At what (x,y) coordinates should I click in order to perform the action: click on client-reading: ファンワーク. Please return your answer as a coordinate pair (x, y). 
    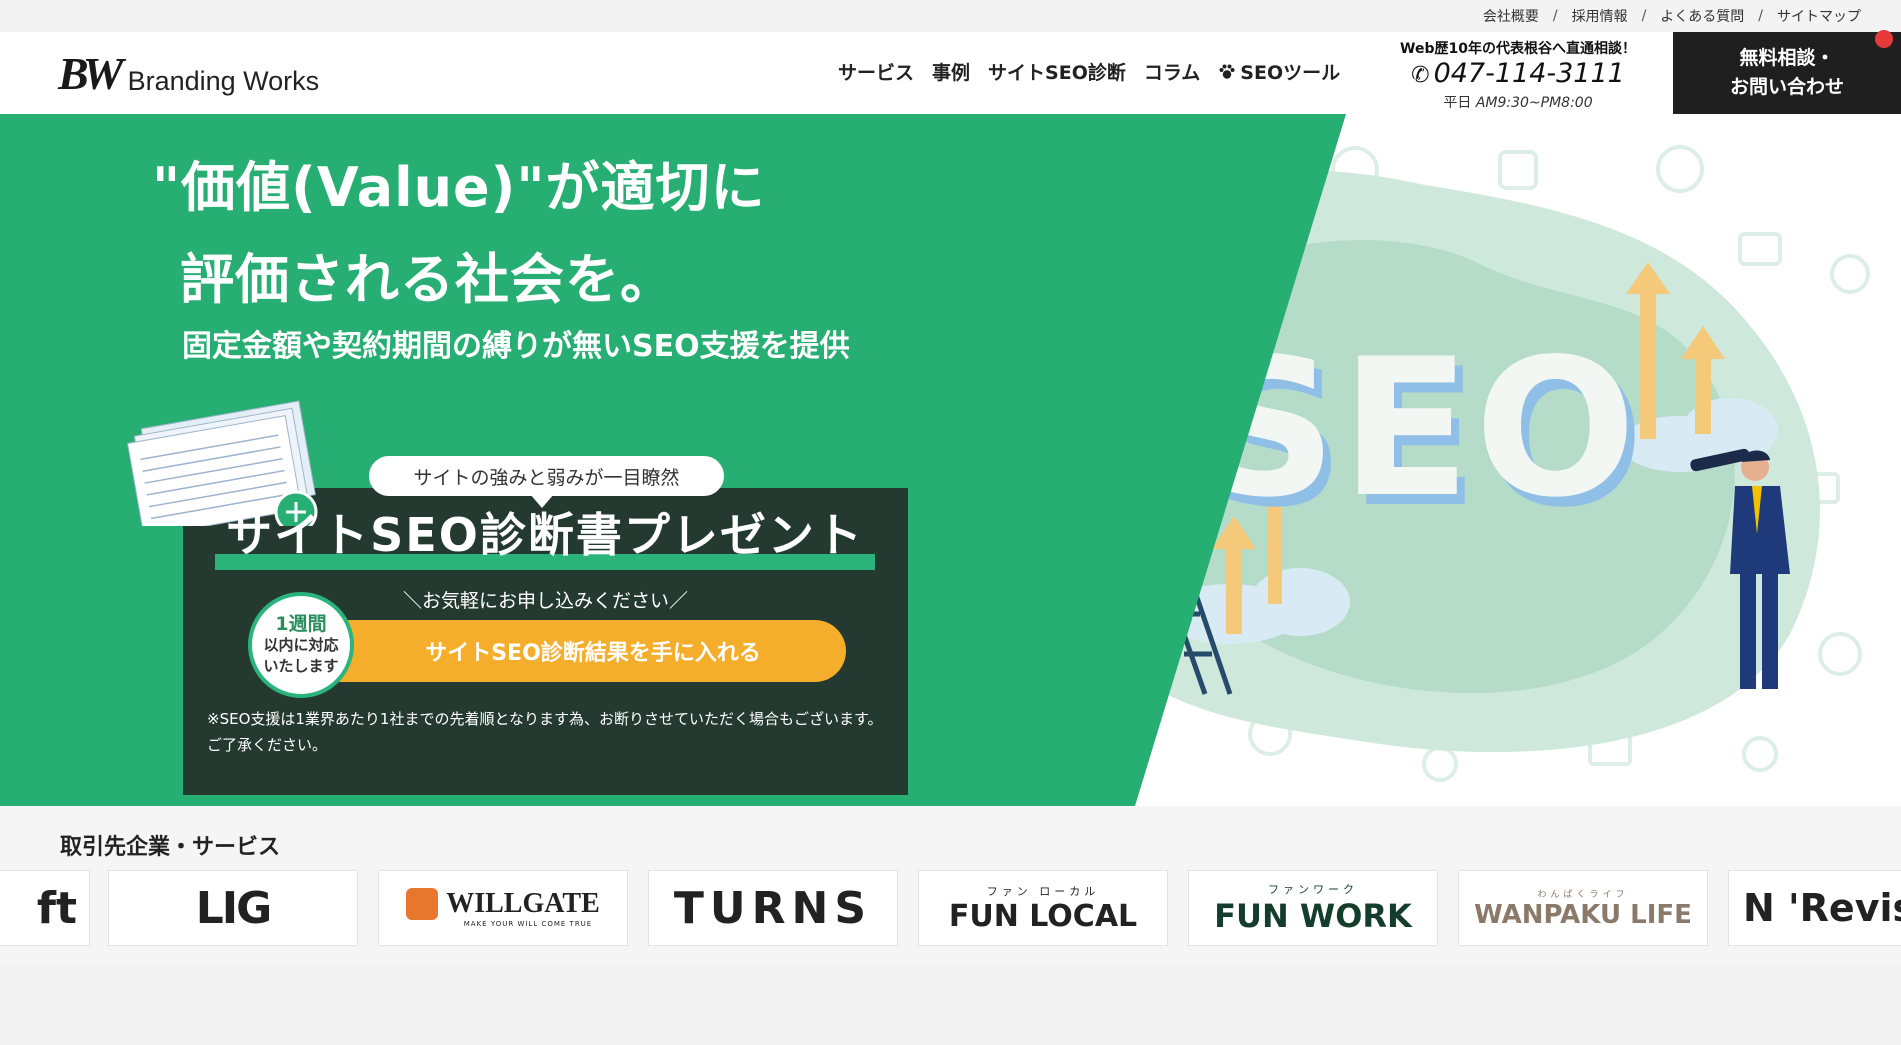
    Looking at the image, I should click on (1313, 889).